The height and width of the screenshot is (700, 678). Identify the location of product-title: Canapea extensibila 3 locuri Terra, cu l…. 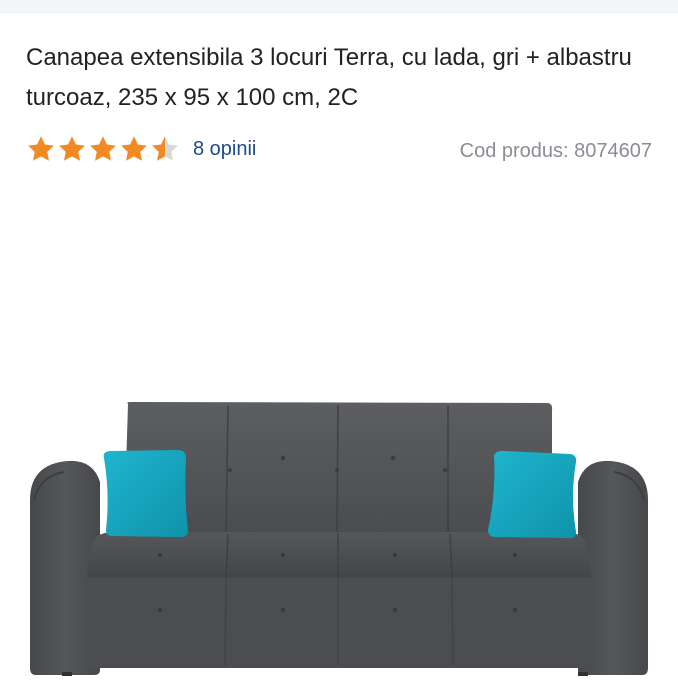
(329, 77).